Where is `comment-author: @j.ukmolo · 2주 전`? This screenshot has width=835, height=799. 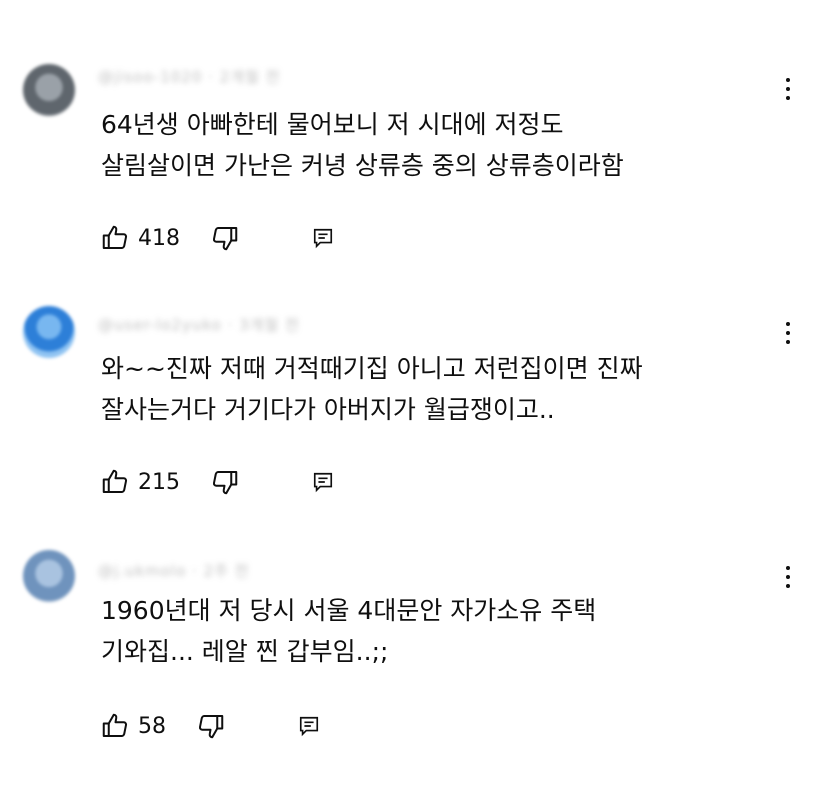
comment-author: @j.ukmolo · 2주 전 is located at coordinates (173, 570).